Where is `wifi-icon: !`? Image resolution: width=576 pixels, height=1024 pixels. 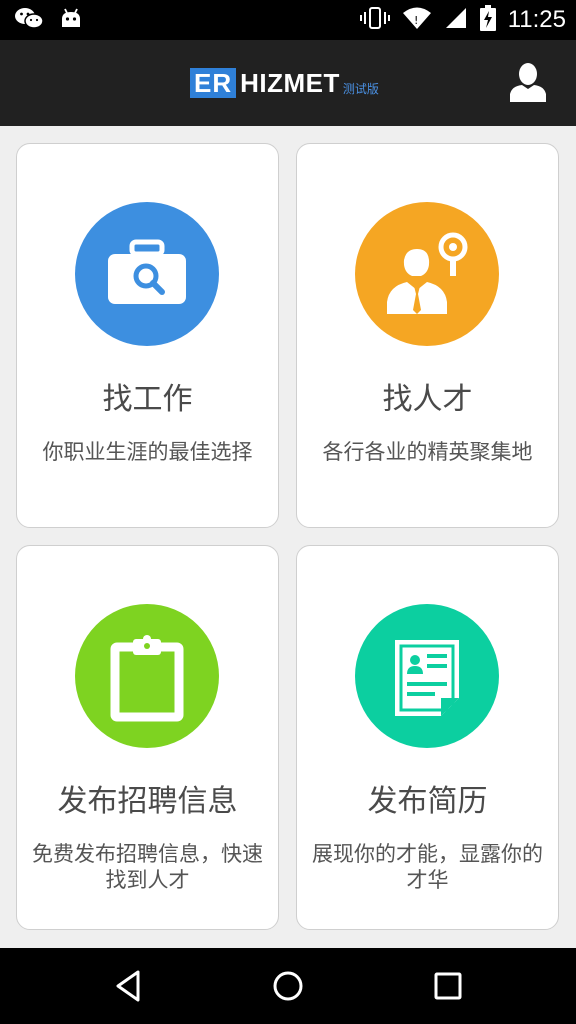 wifi-icon: ! is located at coordinates (417, 20).